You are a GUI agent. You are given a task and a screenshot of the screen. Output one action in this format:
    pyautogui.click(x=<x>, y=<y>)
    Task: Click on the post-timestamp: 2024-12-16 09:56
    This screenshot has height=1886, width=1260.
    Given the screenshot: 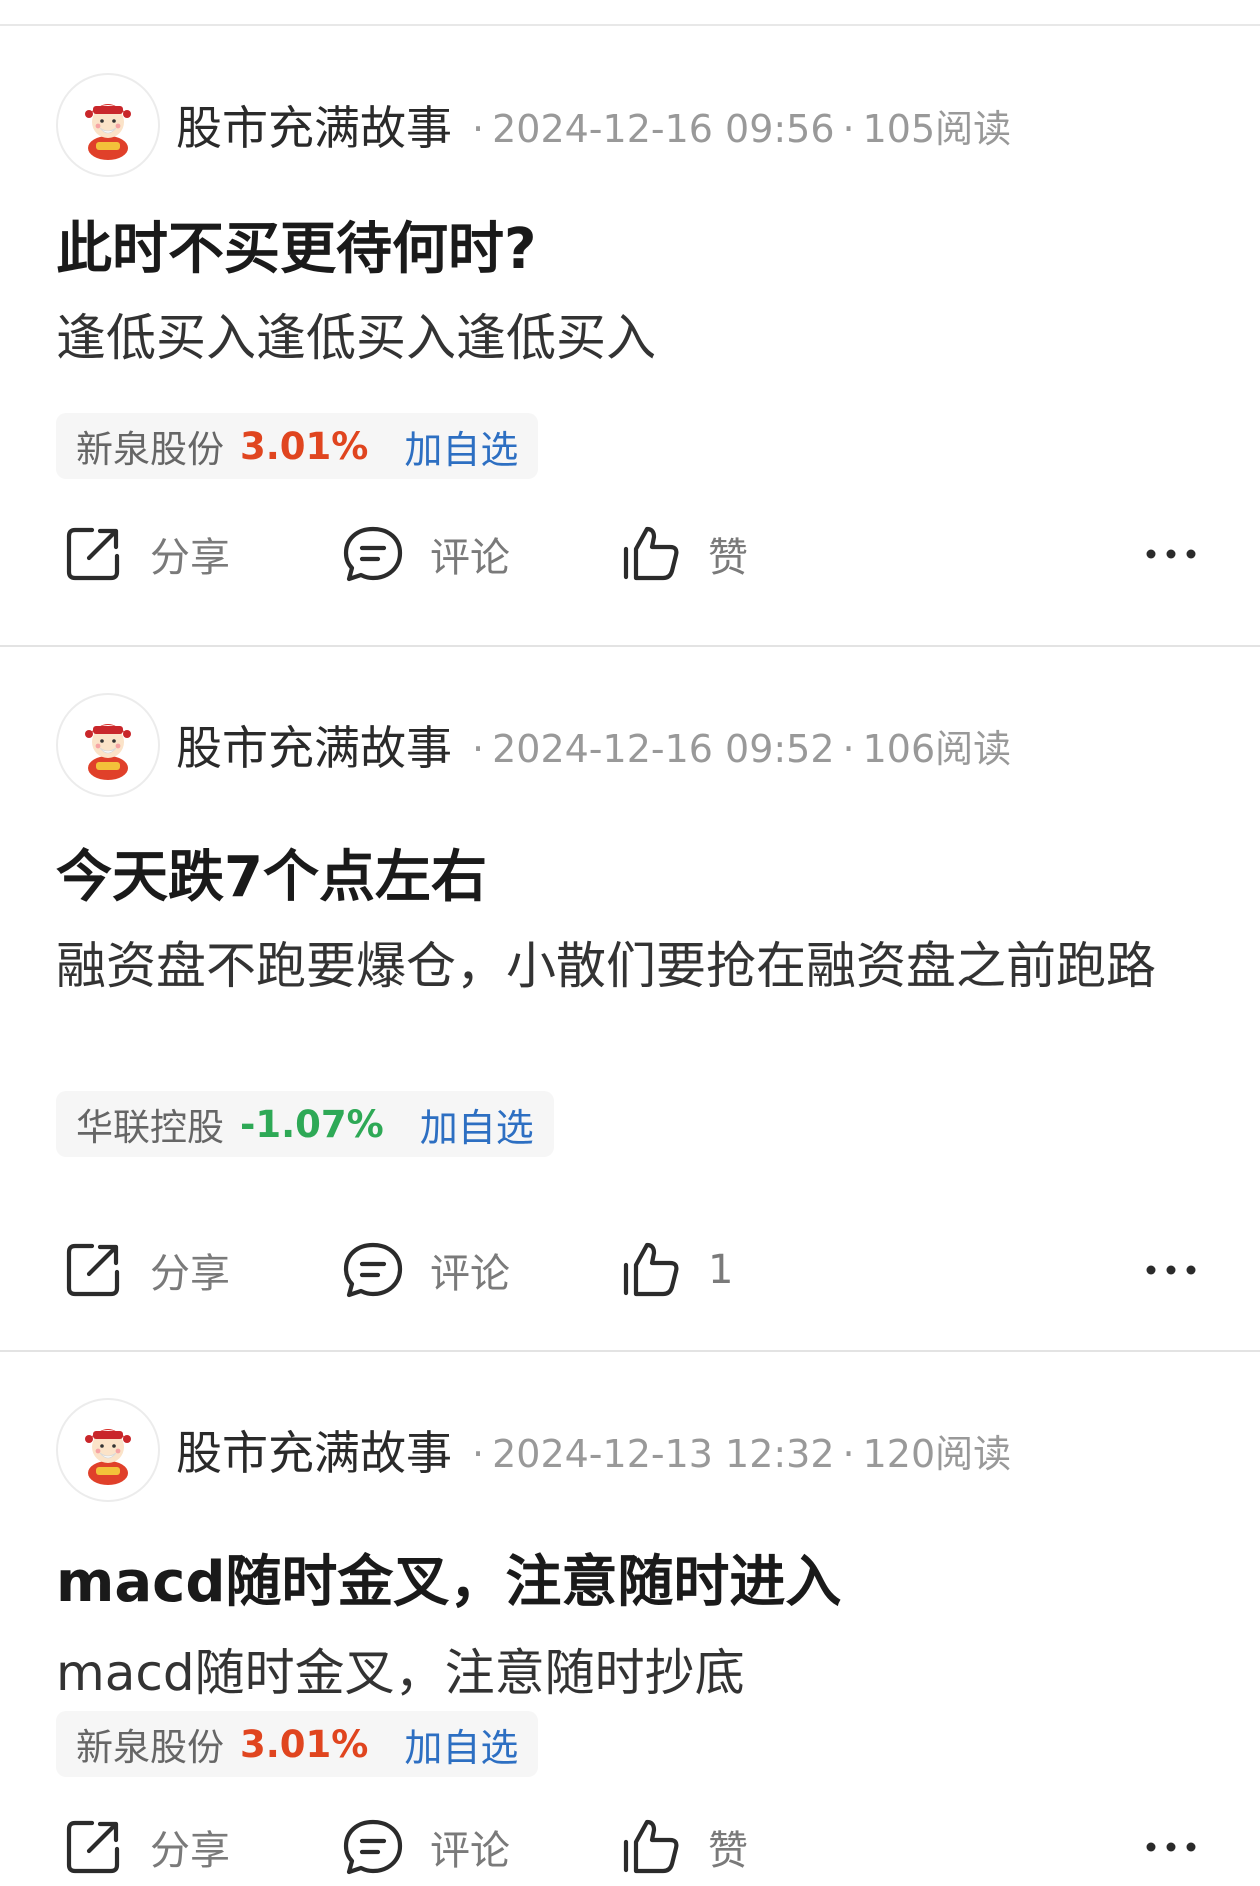 What is the action you would take?
    pyautogui.click(x=663, y=128)
    